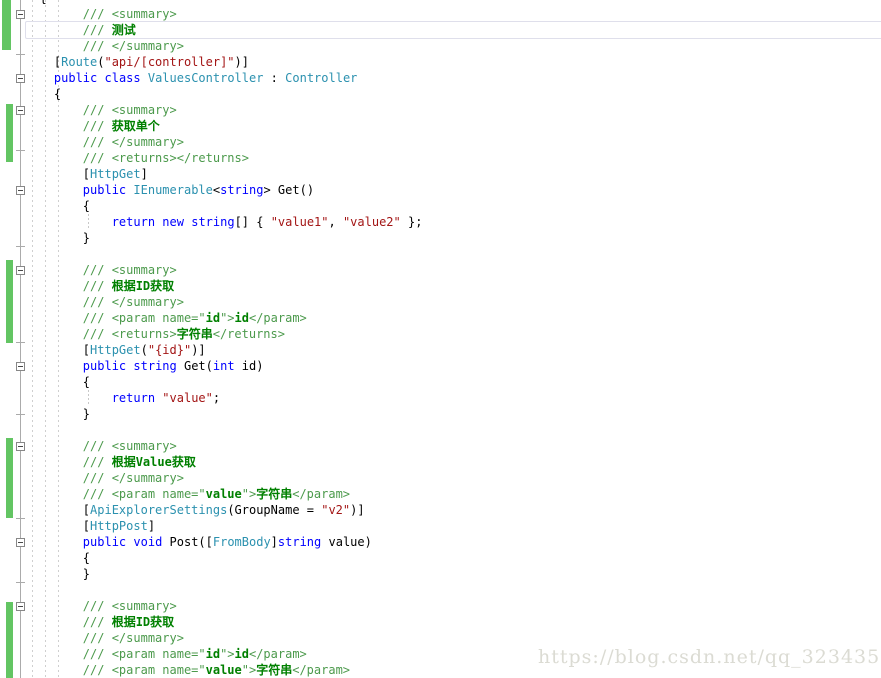 This screenshot has height=678, width=881. Describe the element at coordinates (223, 526) in the screenshot. I see `code-line: [HttpPost]` at that location.